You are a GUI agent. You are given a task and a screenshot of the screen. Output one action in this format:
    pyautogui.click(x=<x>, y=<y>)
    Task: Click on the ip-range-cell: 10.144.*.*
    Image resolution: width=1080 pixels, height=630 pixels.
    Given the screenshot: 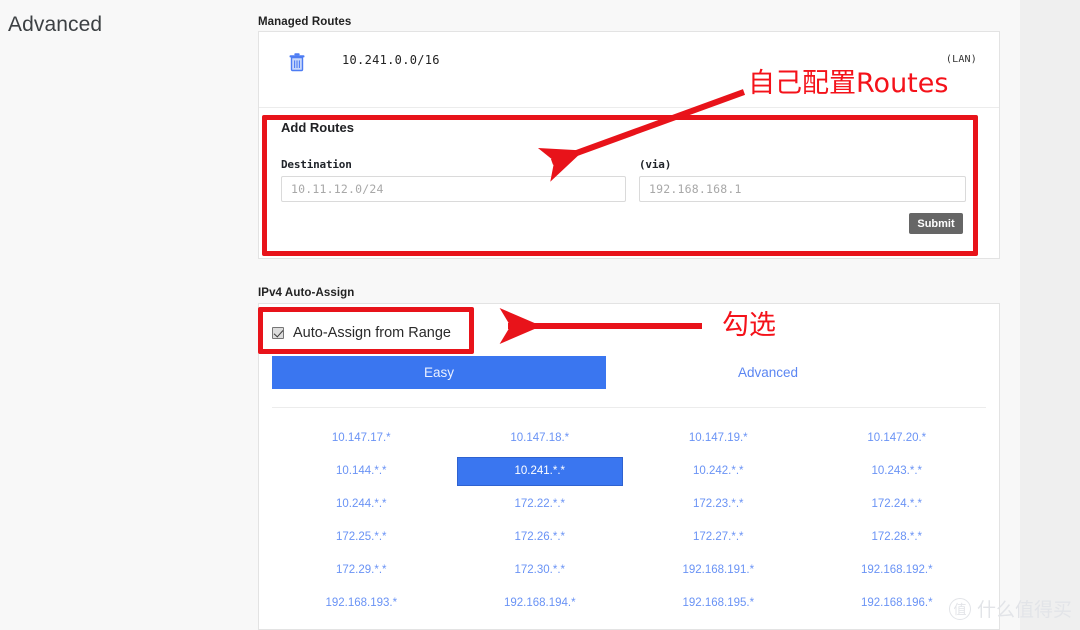 What is the action you would take?
    pyautogui.click(x=361, y=471)
    